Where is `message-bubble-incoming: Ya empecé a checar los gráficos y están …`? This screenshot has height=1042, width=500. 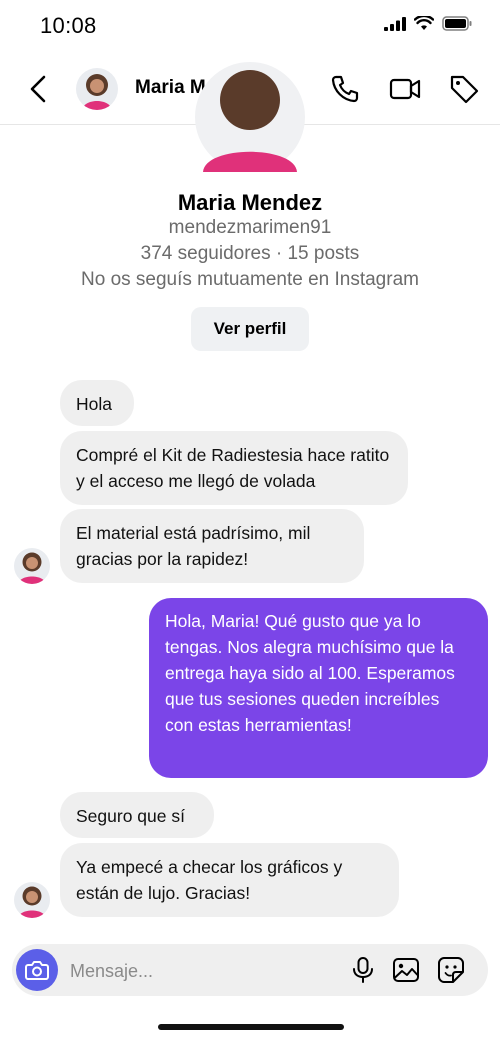 message-bubble-incoming: Ya empecé a checar los gráficos y están … is located at coordinates (229, 880).